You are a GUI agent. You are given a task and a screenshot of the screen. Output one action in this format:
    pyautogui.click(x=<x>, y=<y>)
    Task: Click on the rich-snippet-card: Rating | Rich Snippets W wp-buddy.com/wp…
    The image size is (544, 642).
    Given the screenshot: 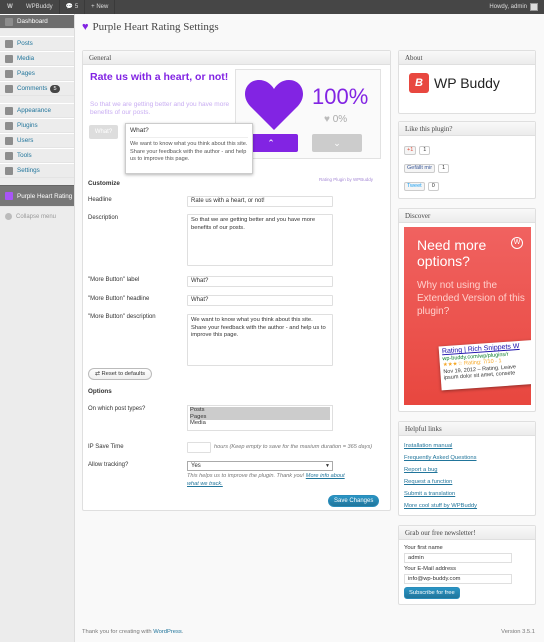 What is the action you would take?
    pyautogui.click(x=484, y=365)
    